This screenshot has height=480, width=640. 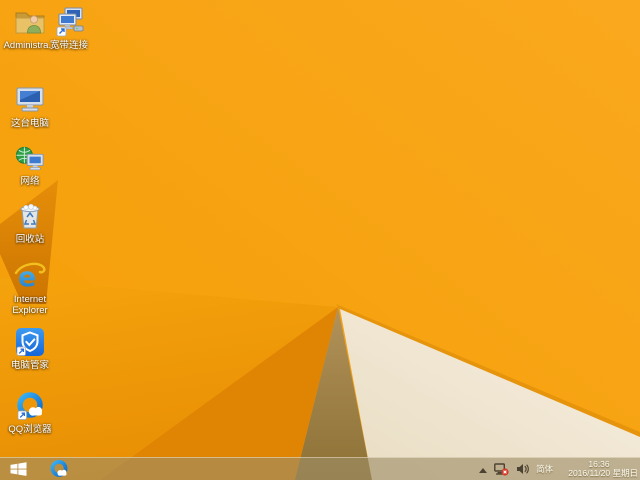 What do you see at coordinates (68, 45) in the screenshot?
I see `desktop-icon-label: 宽带连接` at bounding box center [68, 45].